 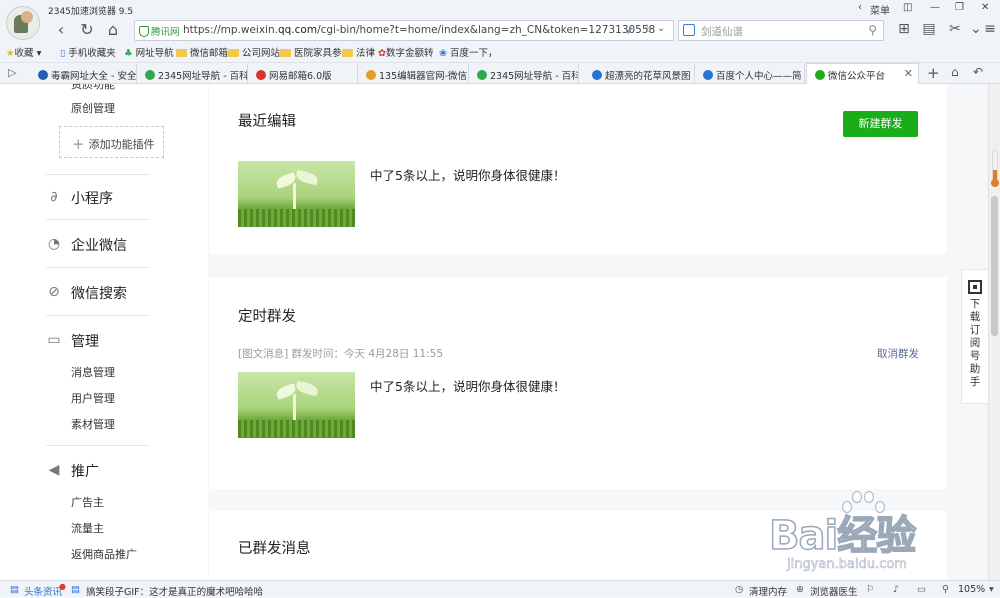 What do you see at coordinates (93, 398) in the screenshot?
I see `sidebar-item-users: 用户管理` at bounding box center [93, 398].